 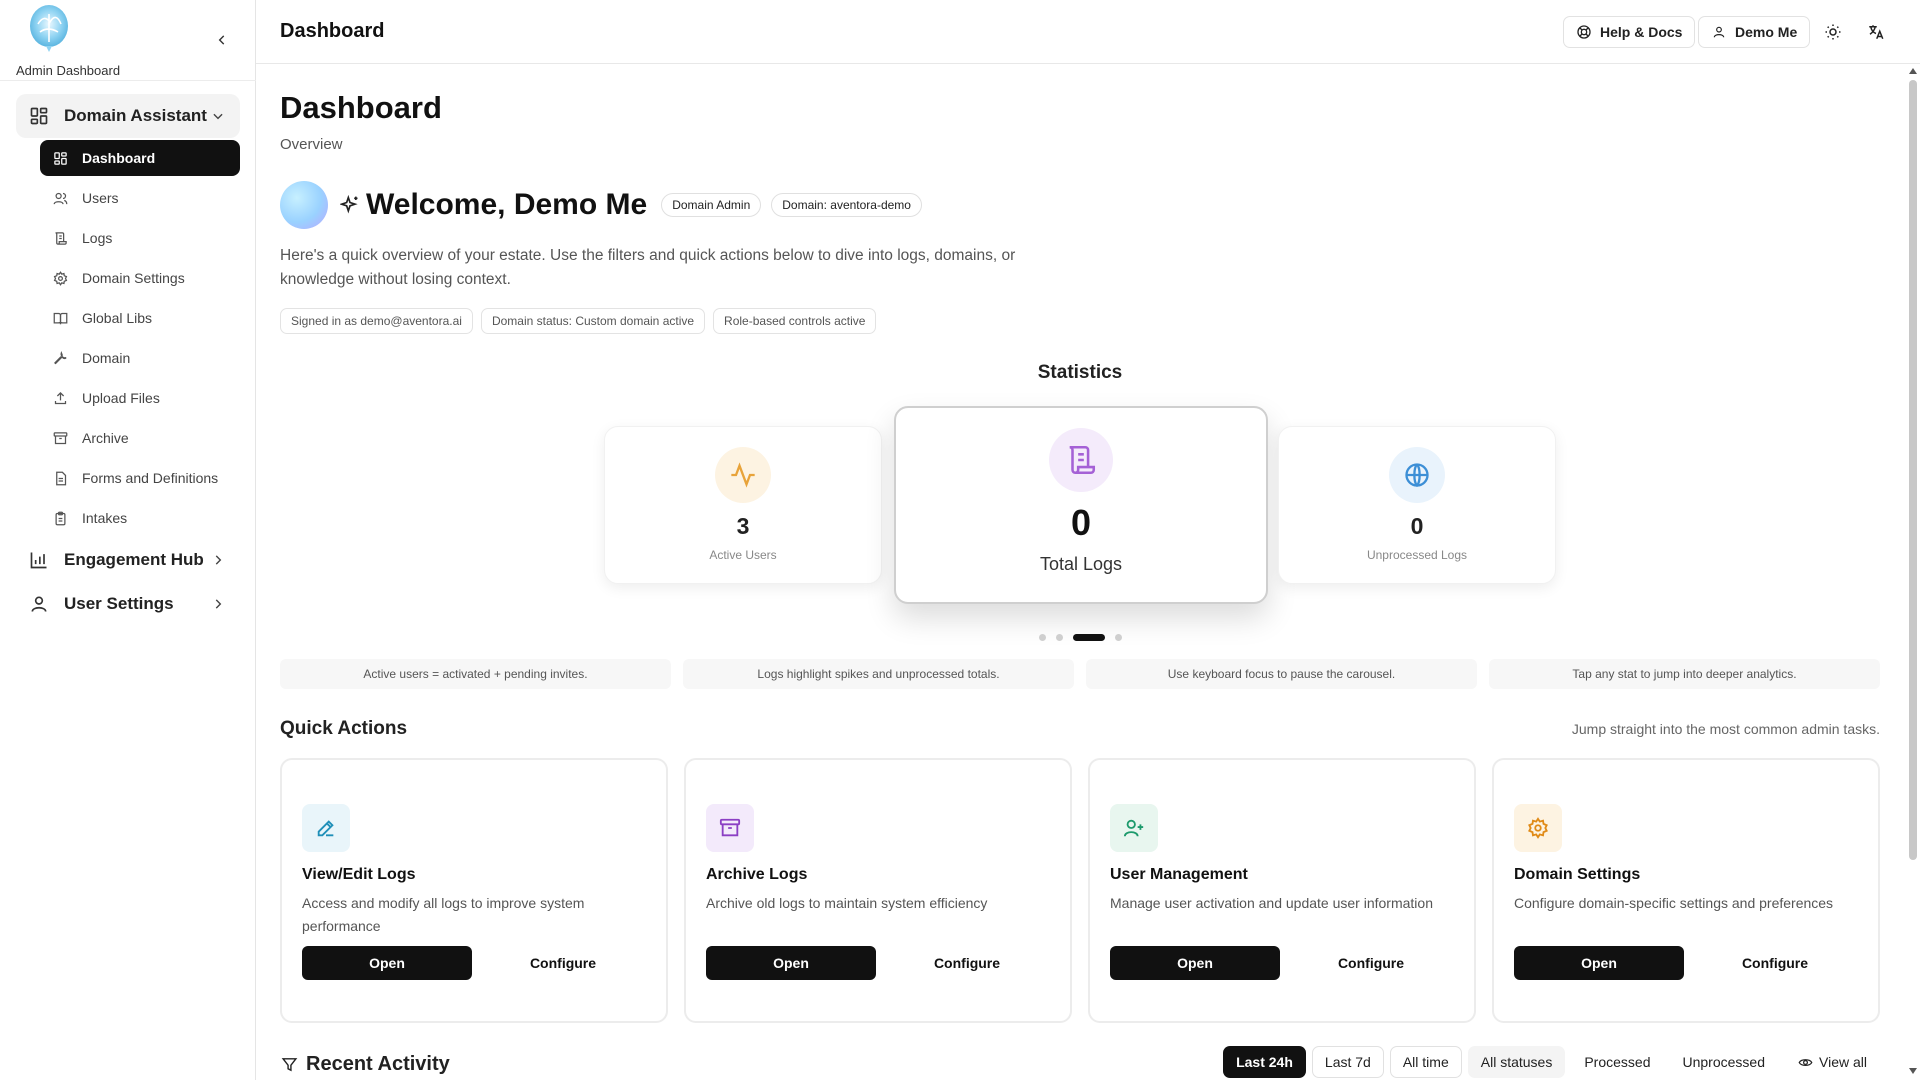 I want to click on stat-value: 3, so click(x=743, y=526).